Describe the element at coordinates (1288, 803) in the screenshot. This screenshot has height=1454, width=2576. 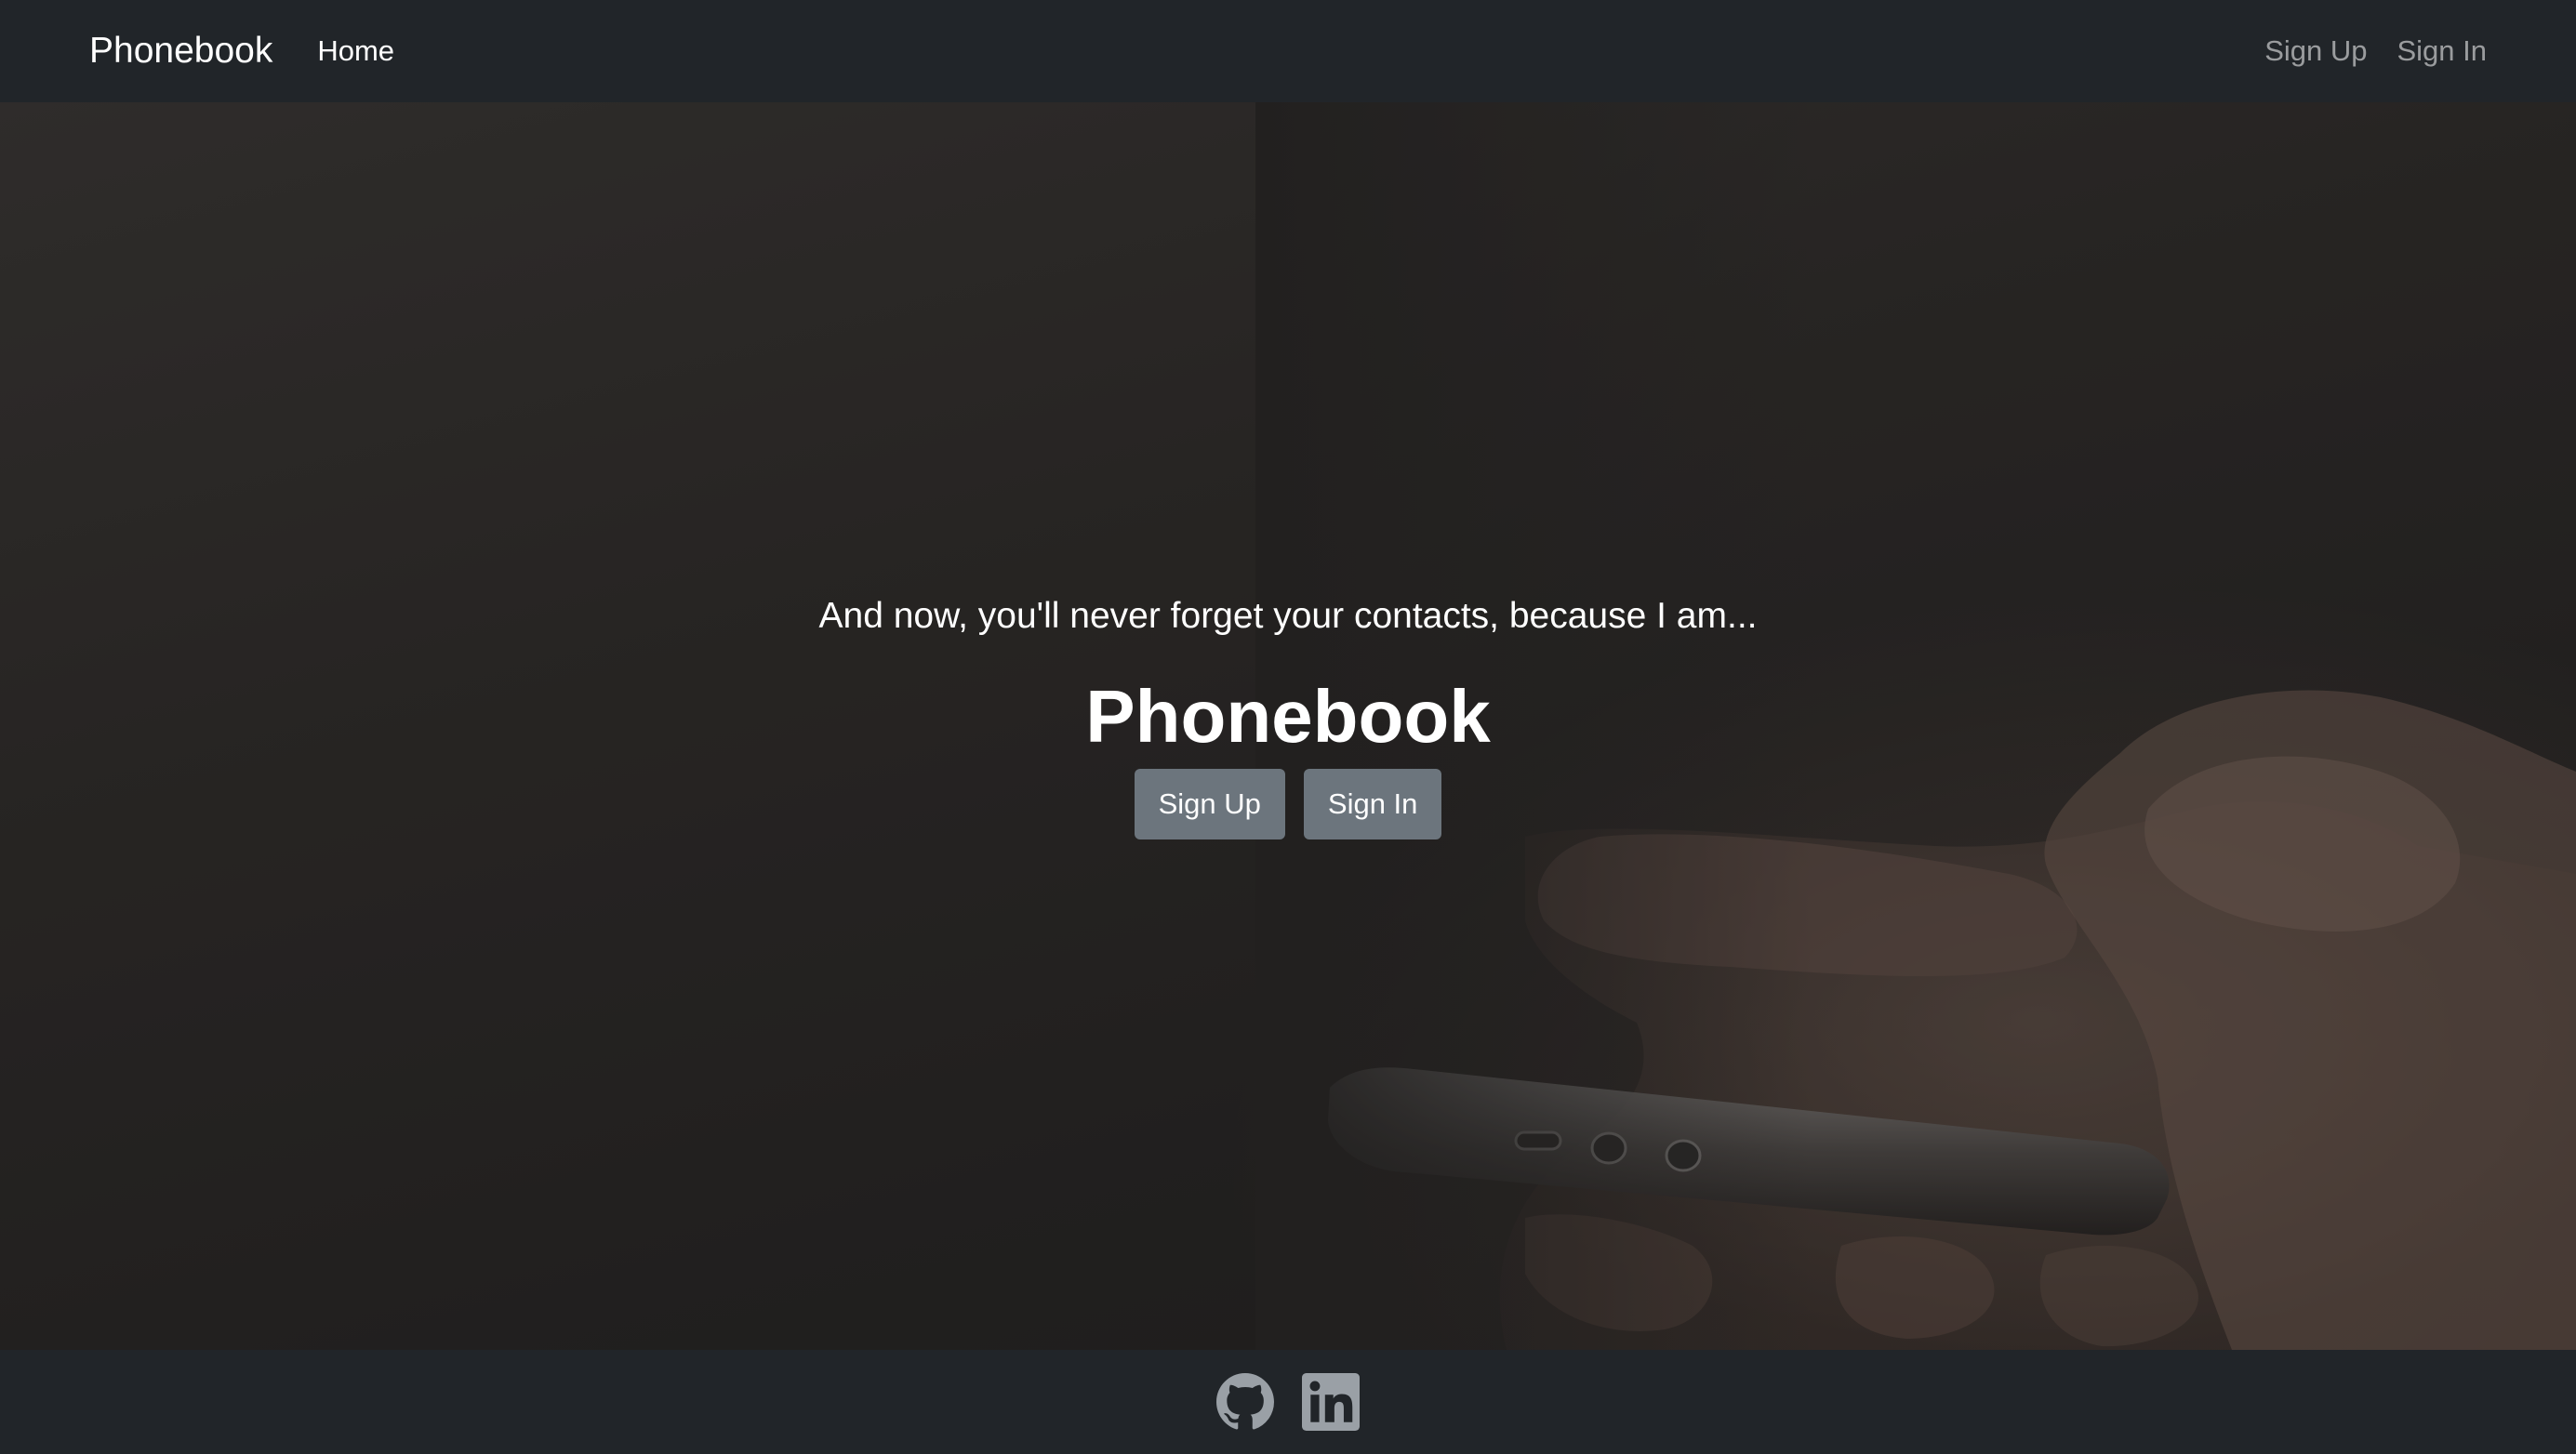
I see `hero-buttons: Sign Up Sign In` at that location.